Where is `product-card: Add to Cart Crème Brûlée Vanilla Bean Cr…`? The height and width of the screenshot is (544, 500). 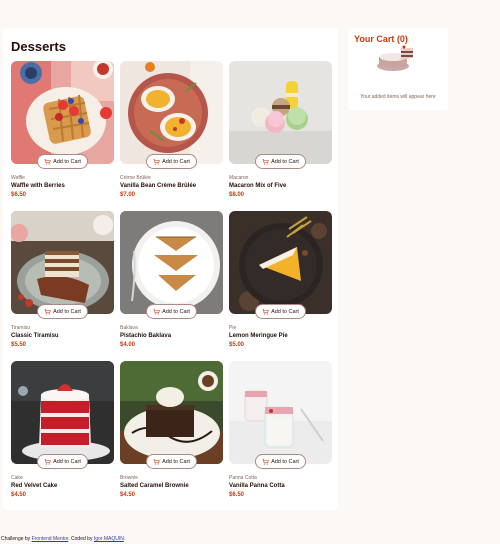
product-card: Add to Cart Crème Brûlée Vanilla Bean Cr… is located at coordinates (171, 136).